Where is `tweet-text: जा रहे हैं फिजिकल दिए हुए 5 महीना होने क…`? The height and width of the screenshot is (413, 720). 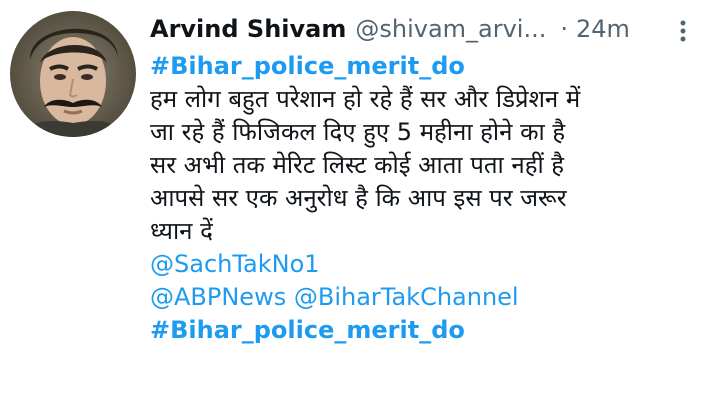
tweet-text: जा रहे हैं फिजिकल दिए हुए 5 महीना होने क… is located at coordinates (358, 132).